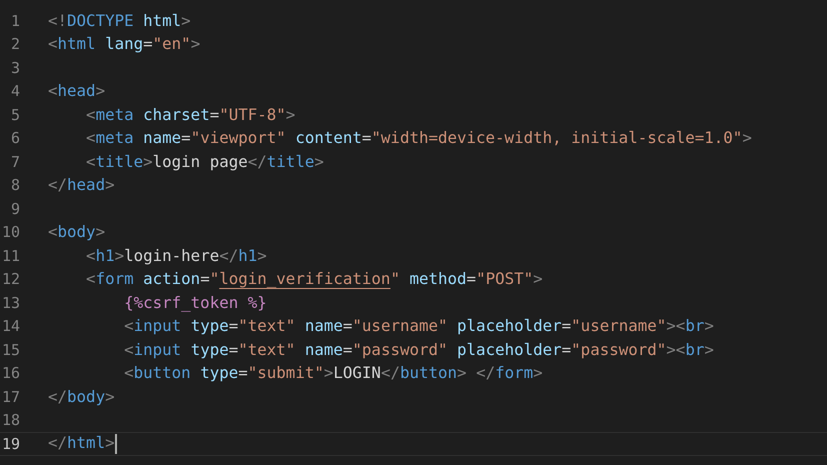  I want to click on line-number: 6, so click(15, 138).